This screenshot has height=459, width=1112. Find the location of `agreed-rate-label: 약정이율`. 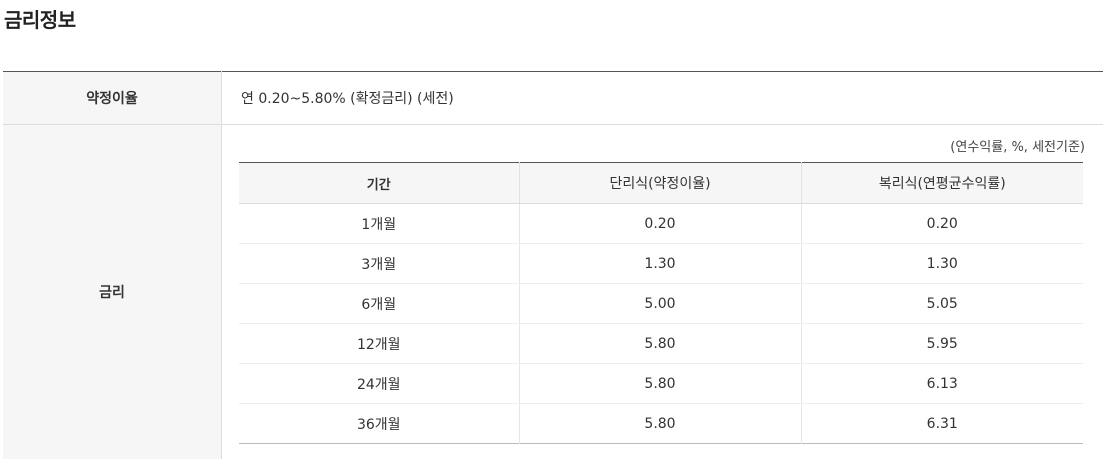

agreed-rate-label: 약정이율 is located at coordinates (112, 98).